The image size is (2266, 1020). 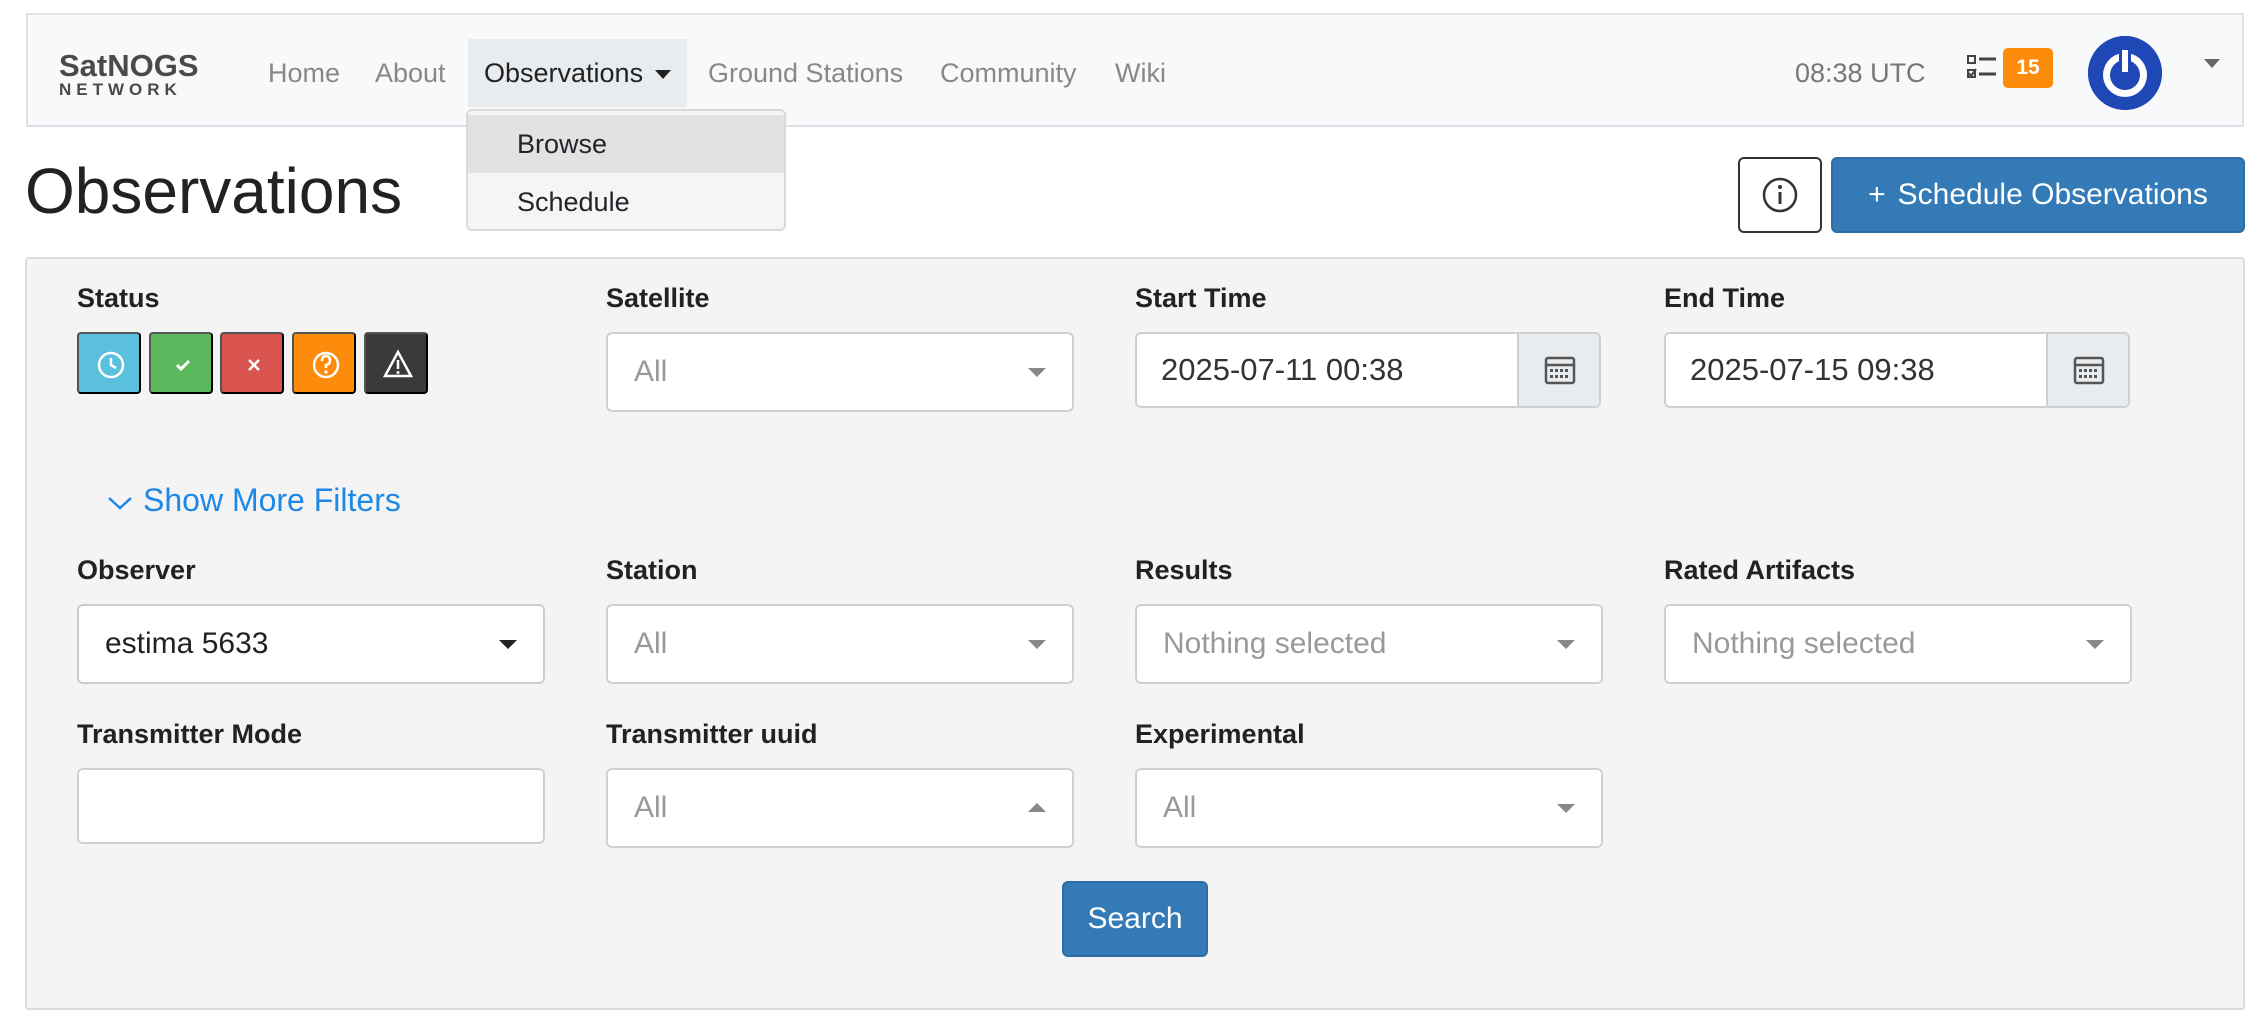 I want to click on transmitter-mode-input, so click(x=311, y=806).